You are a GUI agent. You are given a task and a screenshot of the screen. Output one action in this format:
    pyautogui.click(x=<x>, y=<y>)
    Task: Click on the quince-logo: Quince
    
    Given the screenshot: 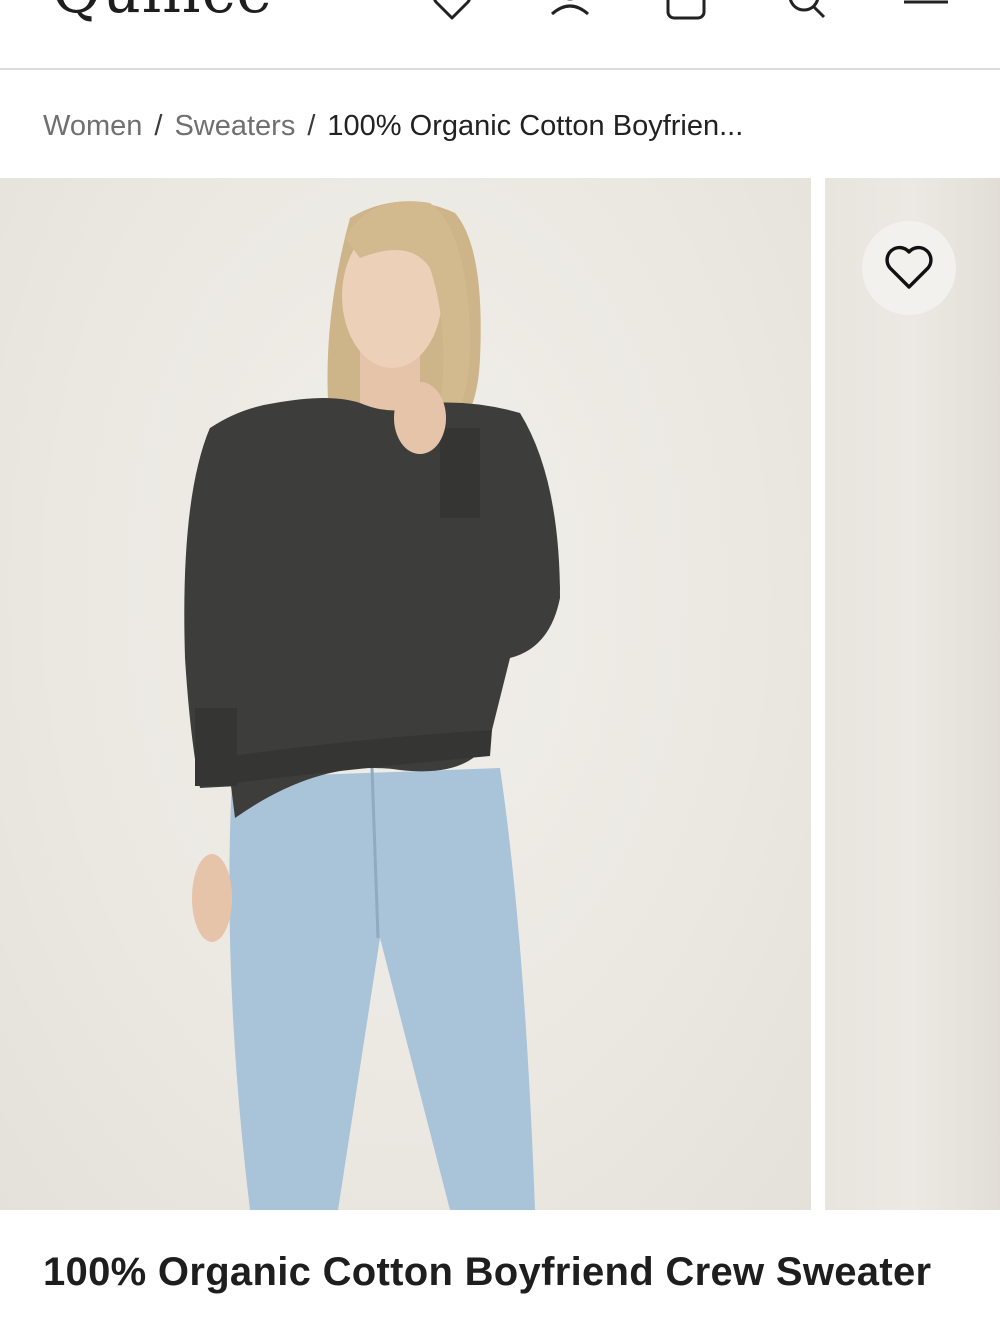 What is the action you would take?
    pyautogui.click(x=162, y=11)
    